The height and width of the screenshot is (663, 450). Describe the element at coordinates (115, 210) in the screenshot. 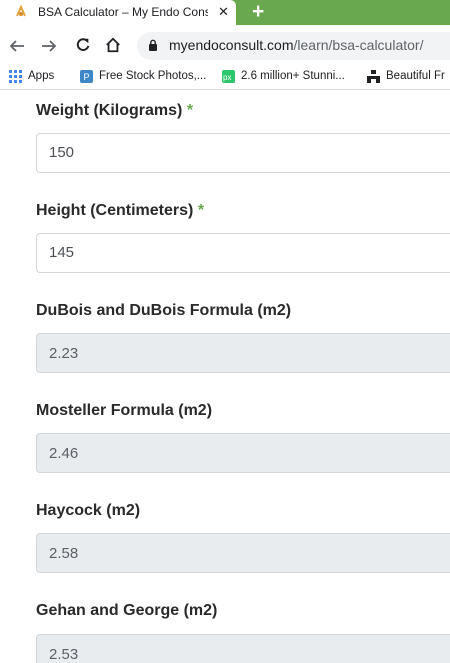

I see `height-label-text: Height (Centimeters)` at that location.